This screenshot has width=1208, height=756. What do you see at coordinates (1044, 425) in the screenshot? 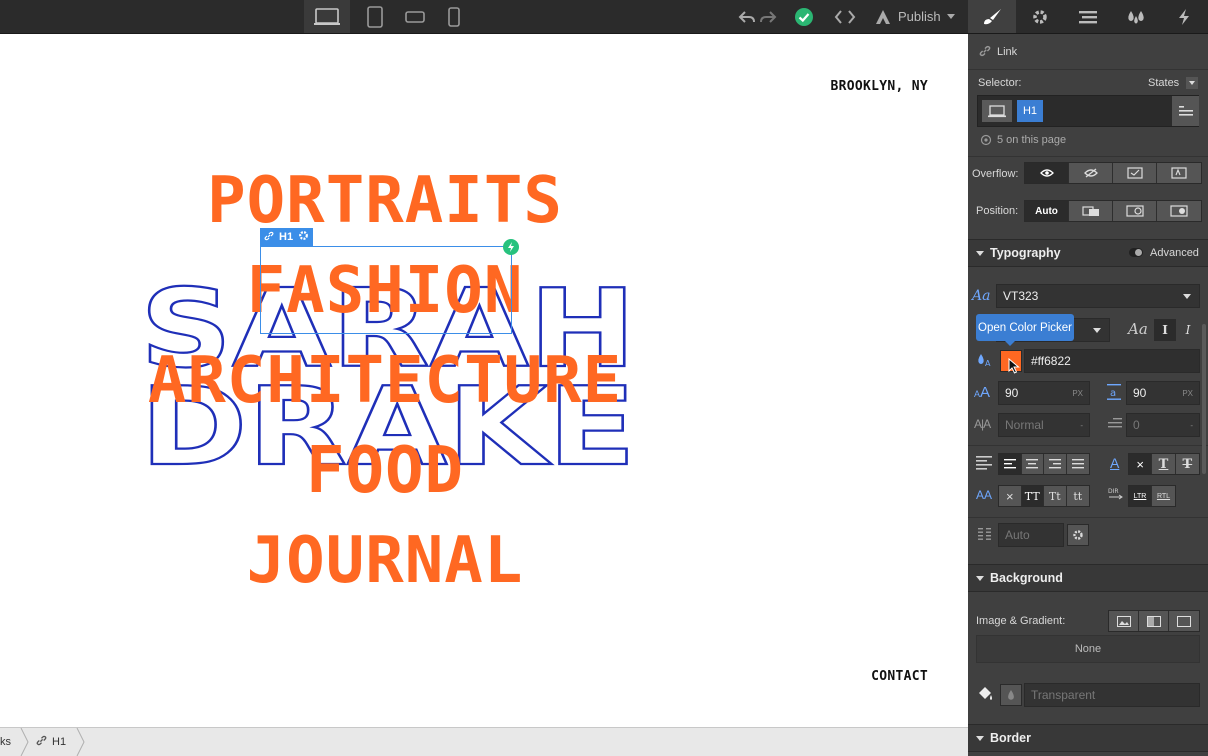
I see `letter-spacing-input: Normal -` at bounding box center [1044, 425].